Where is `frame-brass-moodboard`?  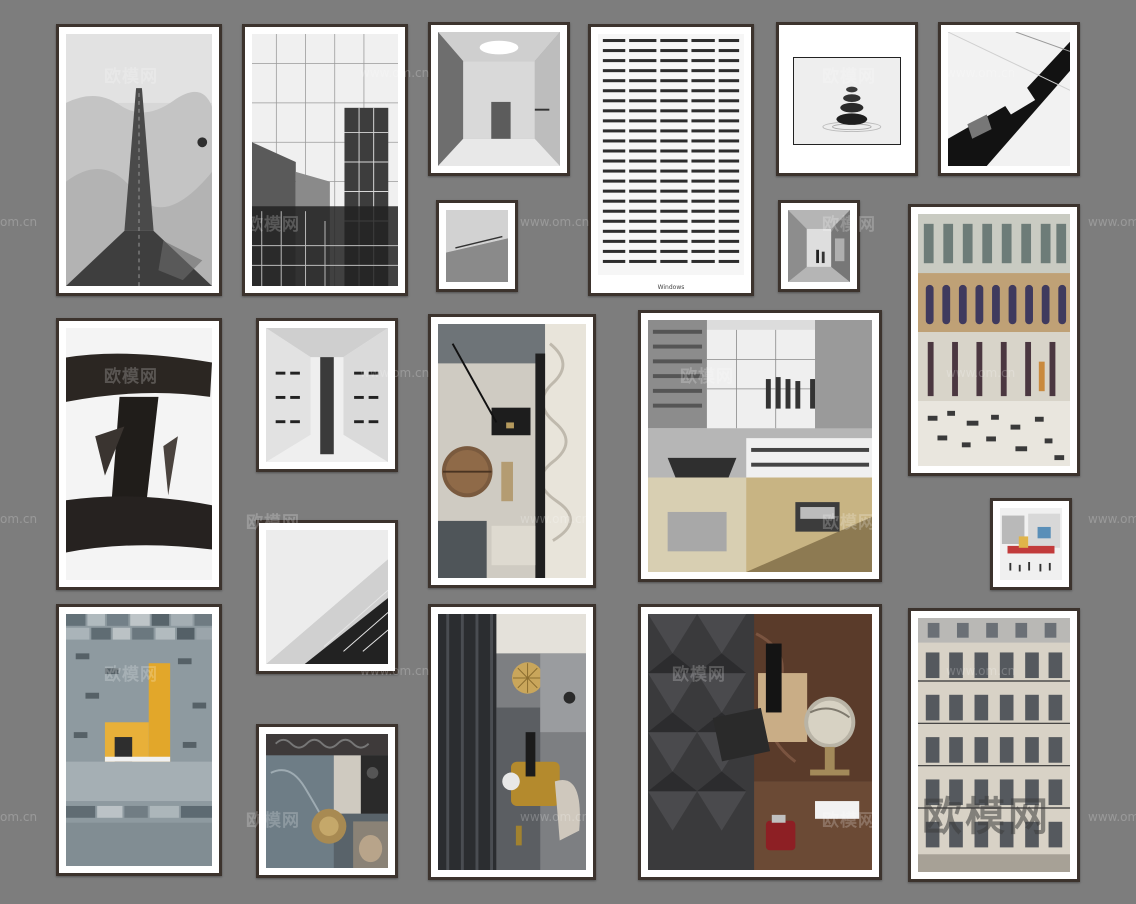 frame-brass-moodboard is located at coordinates (512, 742).